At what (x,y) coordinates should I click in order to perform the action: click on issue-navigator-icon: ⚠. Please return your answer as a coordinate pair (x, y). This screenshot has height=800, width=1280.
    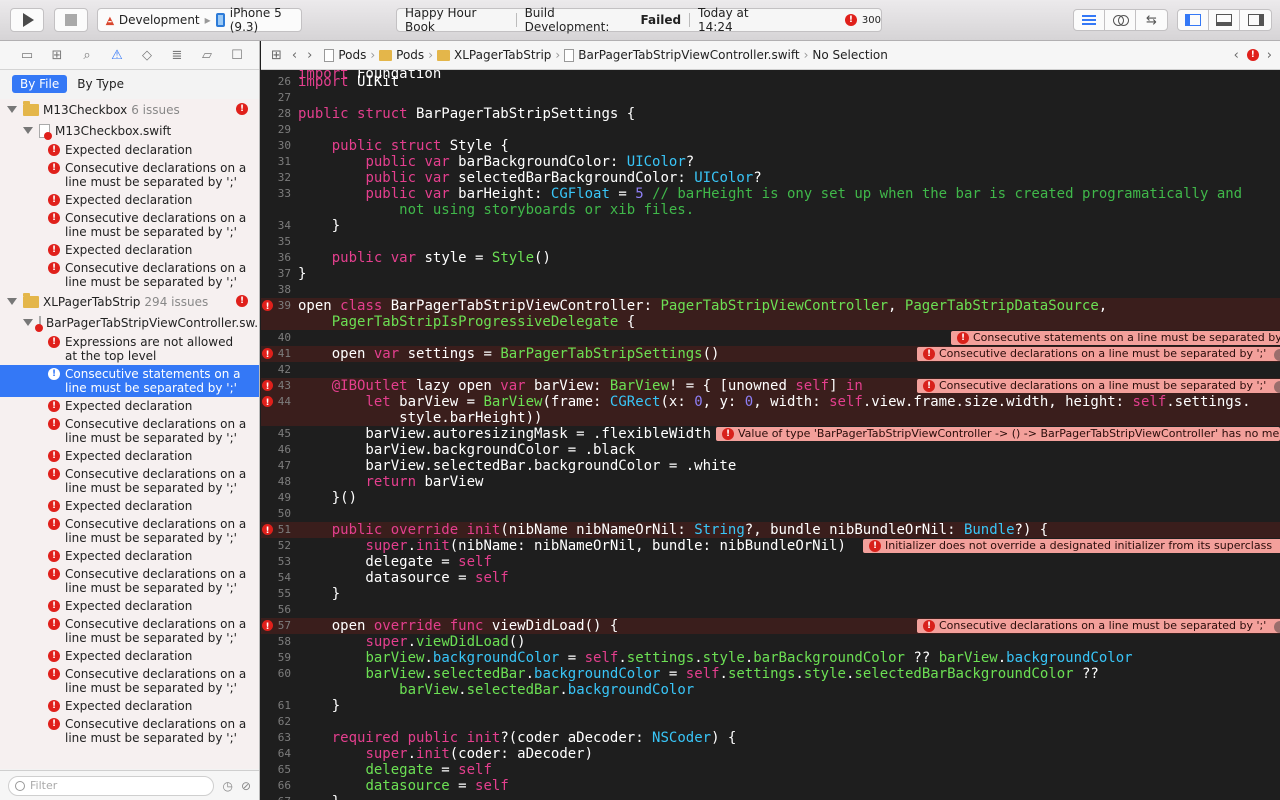
    Looking at the image, I should click on (117, 55).